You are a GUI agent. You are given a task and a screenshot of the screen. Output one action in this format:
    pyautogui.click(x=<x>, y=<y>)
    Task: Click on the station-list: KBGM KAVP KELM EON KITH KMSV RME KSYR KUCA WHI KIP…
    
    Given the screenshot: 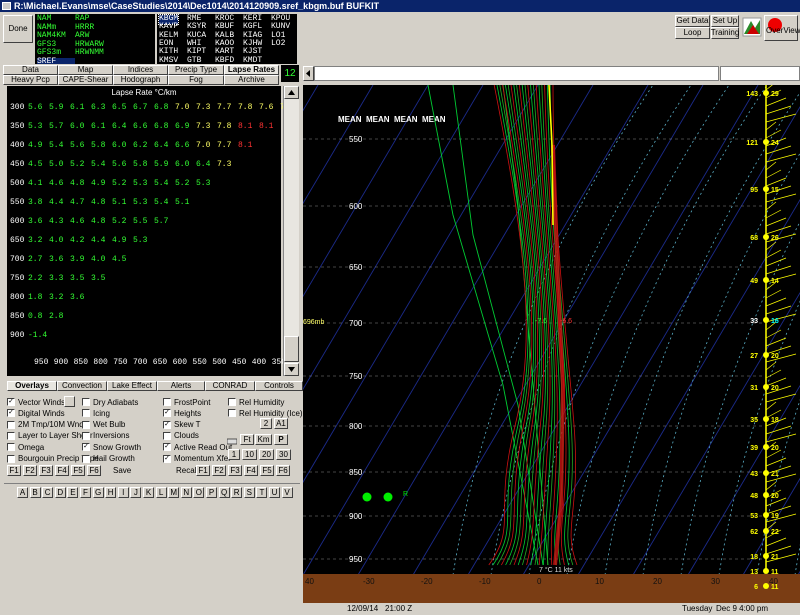 What is the action you would take?
    pyautogui.click(x=227, y=39)
    